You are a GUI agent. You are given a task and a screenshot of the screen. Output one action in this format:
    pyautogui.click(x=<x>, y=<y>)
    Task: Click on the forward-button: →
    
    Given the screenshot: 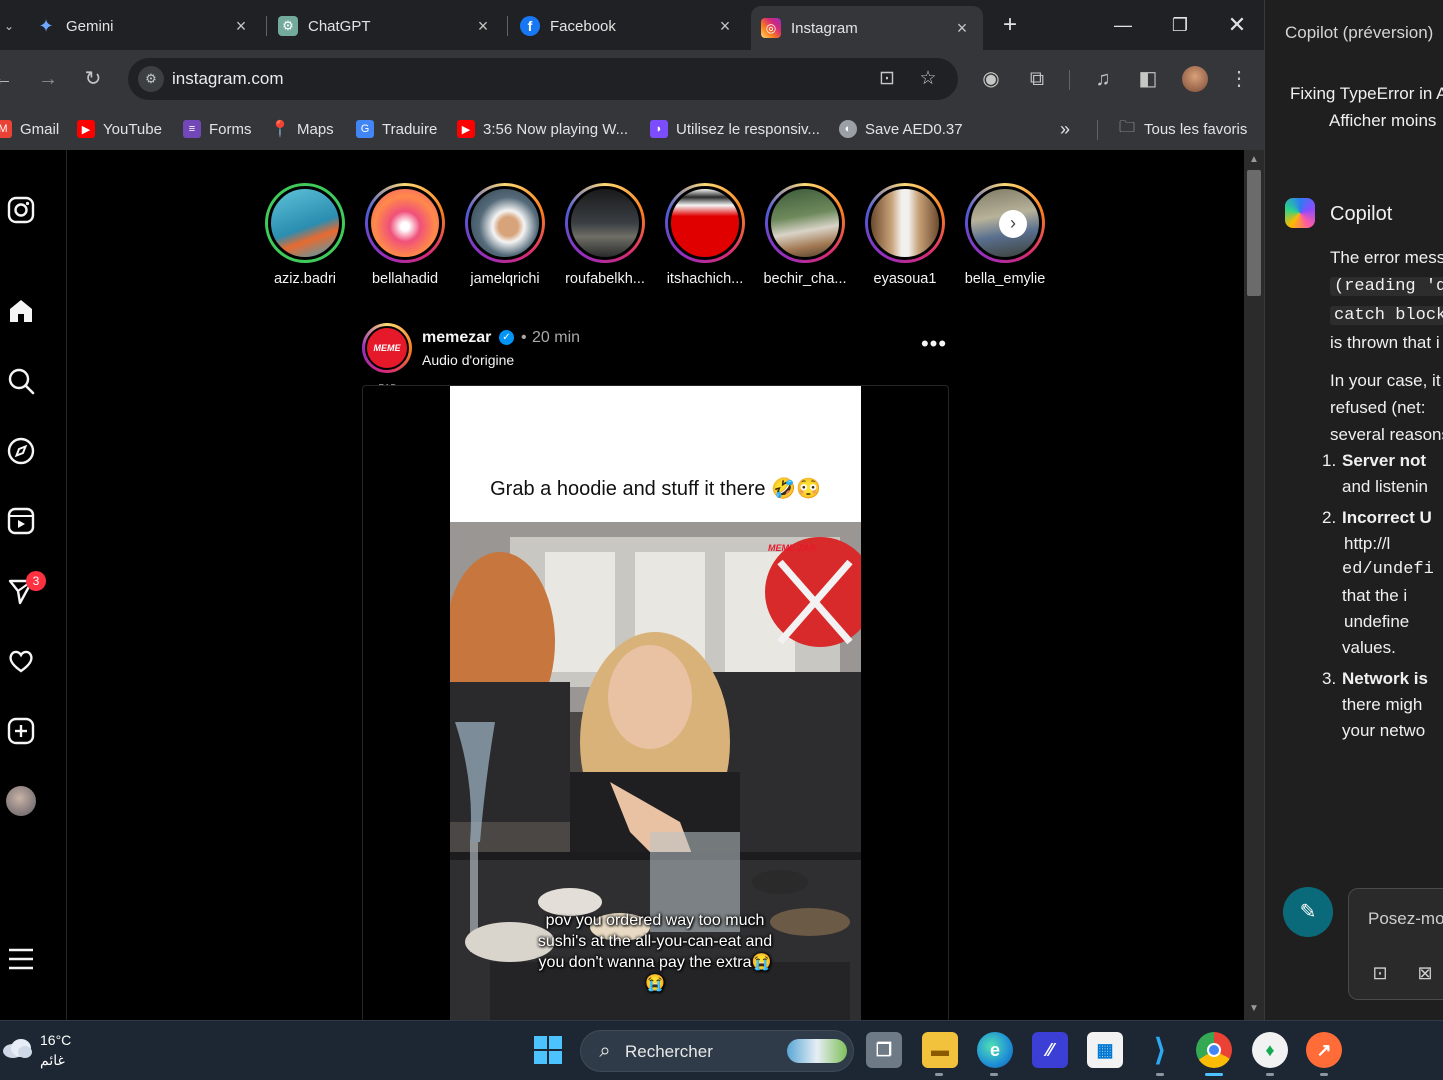 What is the action you would take?
    pyautogui.click(x=48, y=79)
    